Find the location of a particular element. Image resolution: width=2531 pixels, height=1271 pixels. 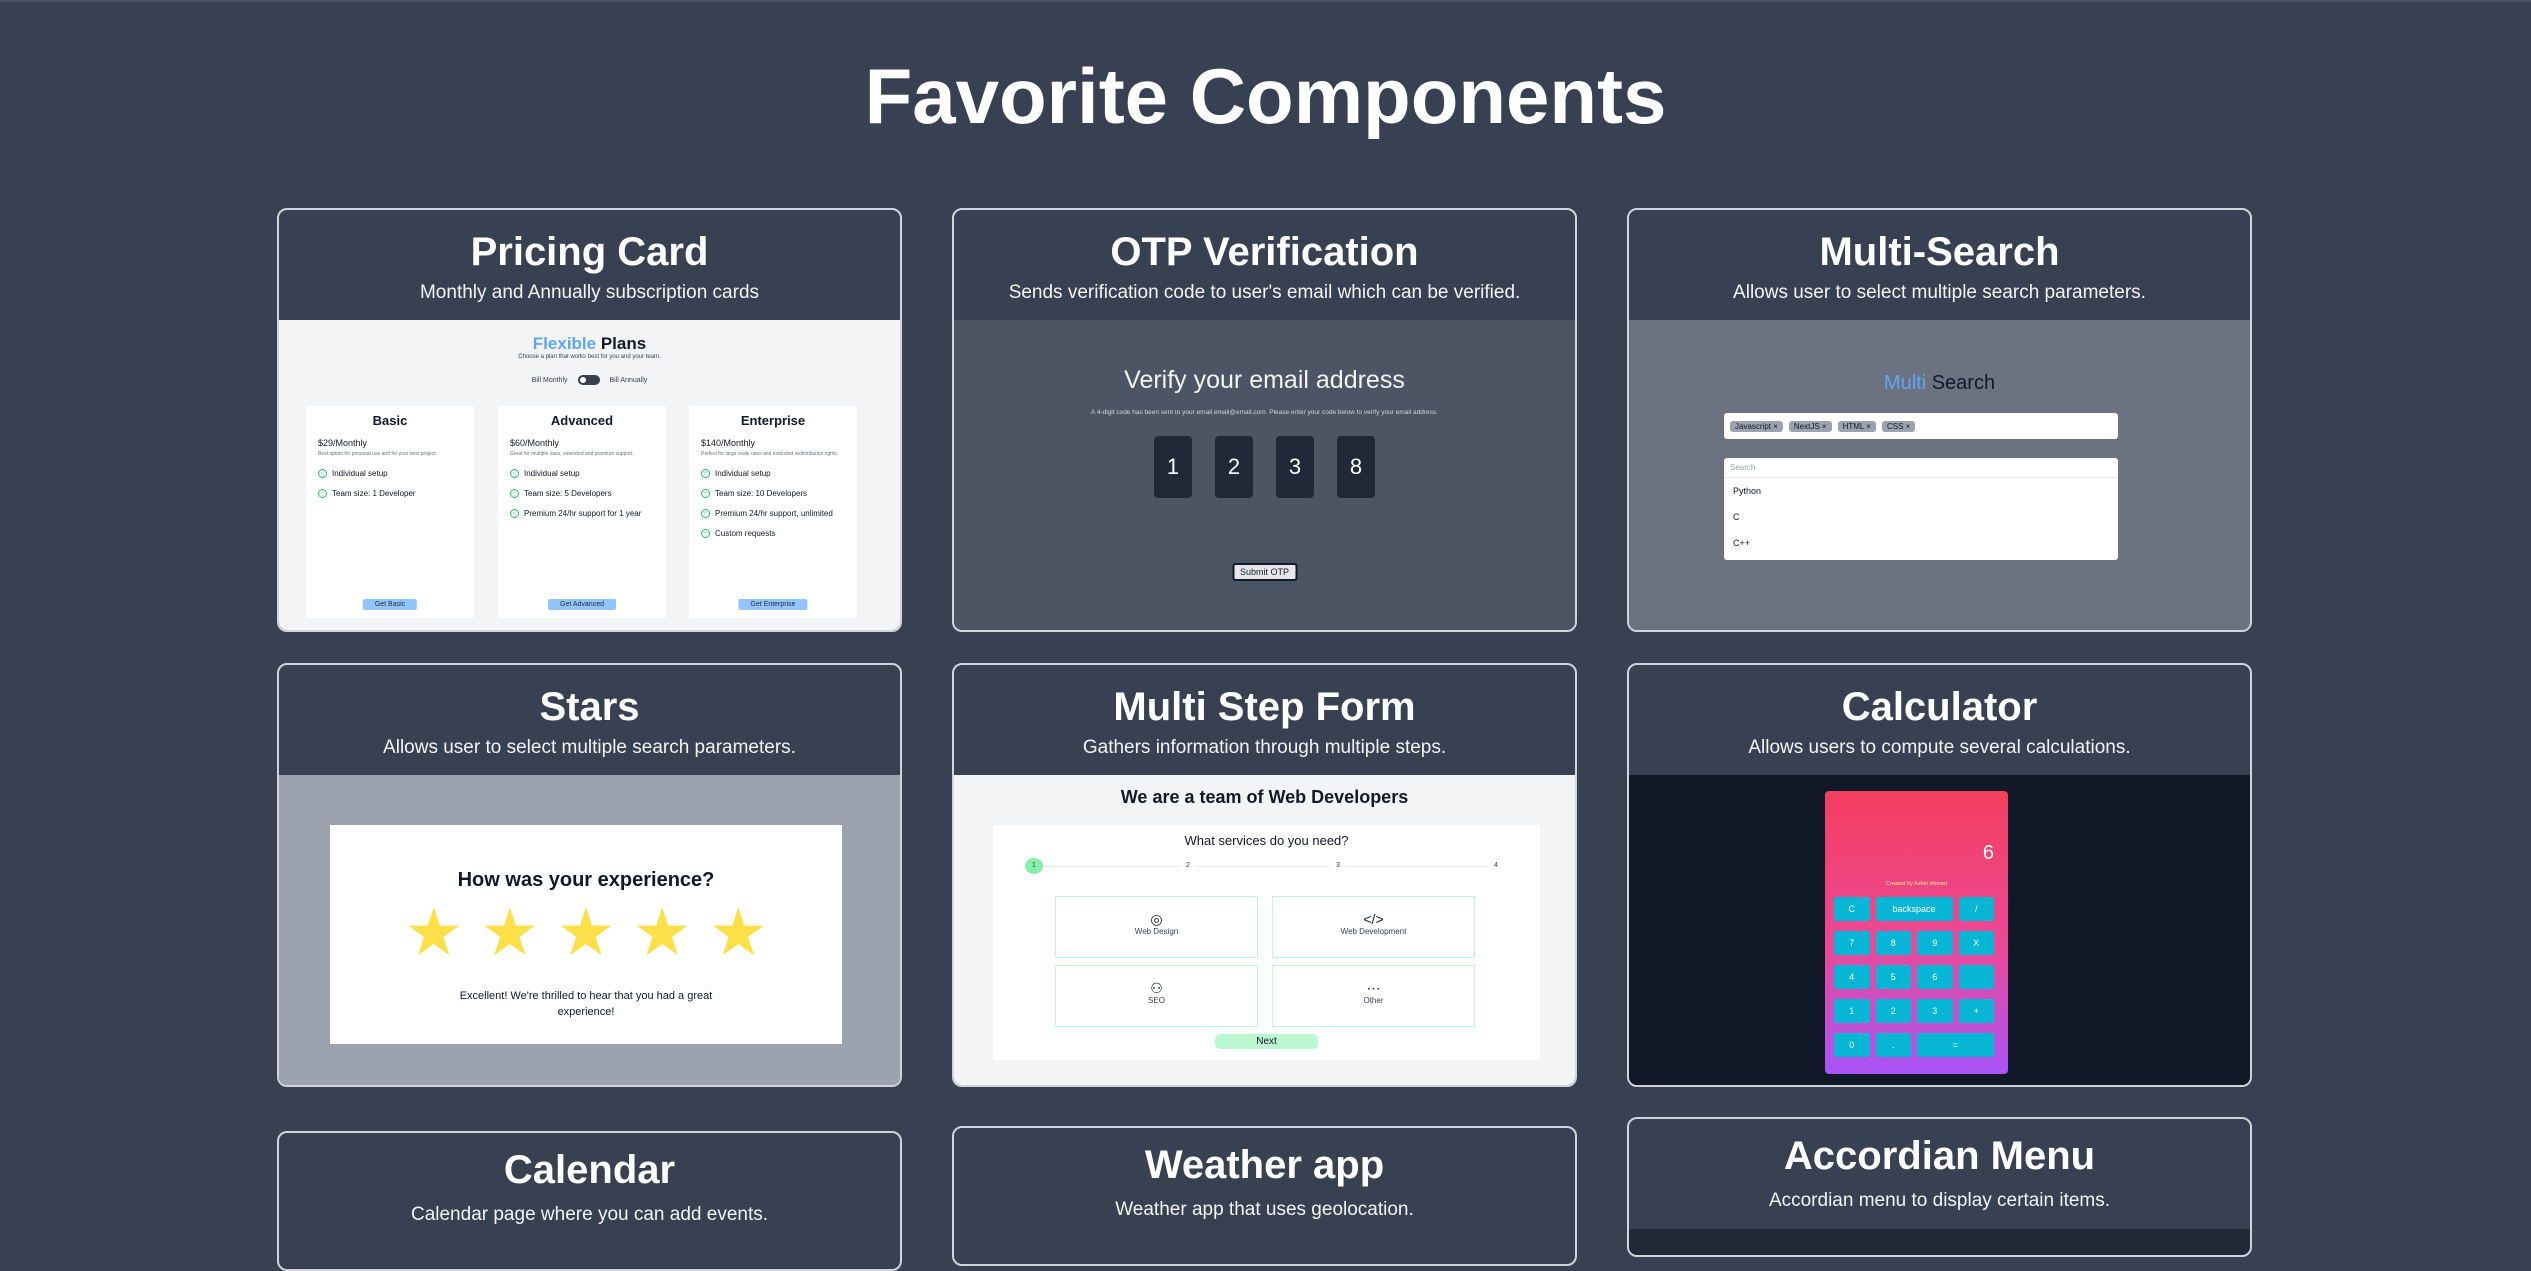

plan-price: $140/Monthly is located at coordinates (728, 443).